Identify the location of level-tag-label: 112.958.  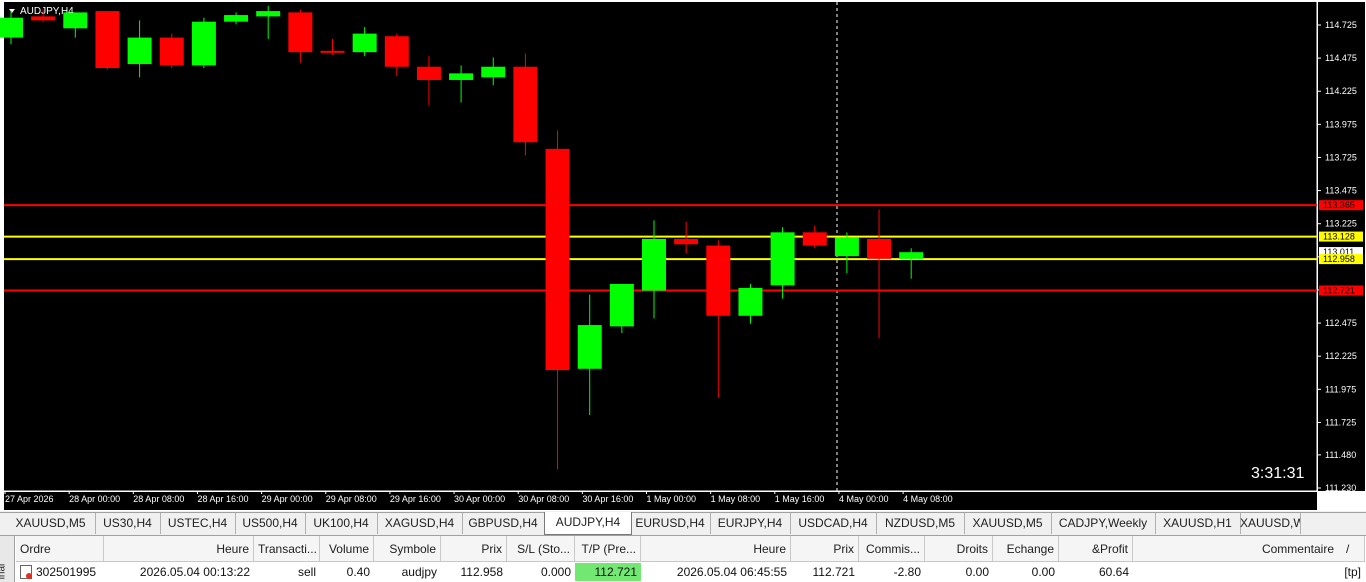
(1339, 259).